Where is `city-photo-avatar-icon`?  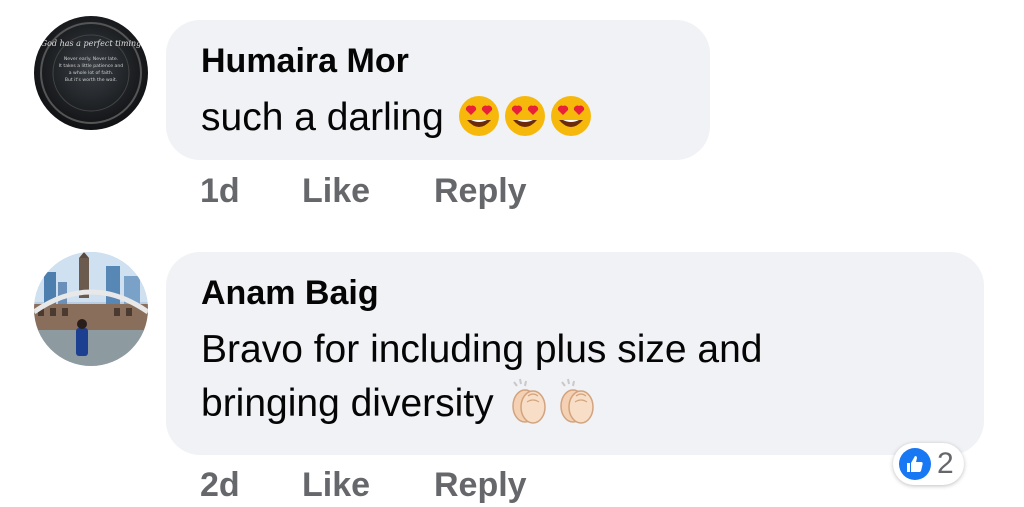
city-photo-avatar-icon is located at coordinates (91, 309).